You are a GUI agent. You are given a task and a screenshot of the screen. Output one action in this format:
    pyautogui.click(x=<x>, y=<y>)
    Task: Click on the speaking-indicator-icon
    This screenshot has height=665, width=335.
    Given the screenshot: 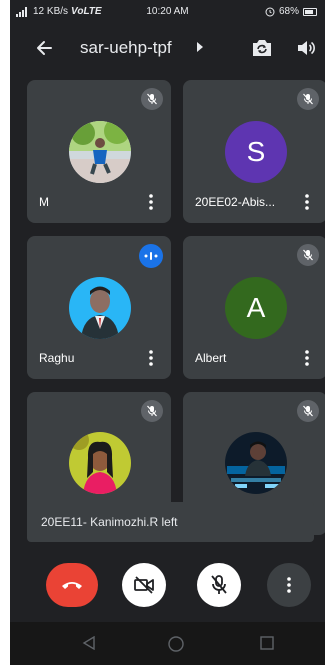 What is the action you would take?
    pyautogui.click(x=151, y=256)
    